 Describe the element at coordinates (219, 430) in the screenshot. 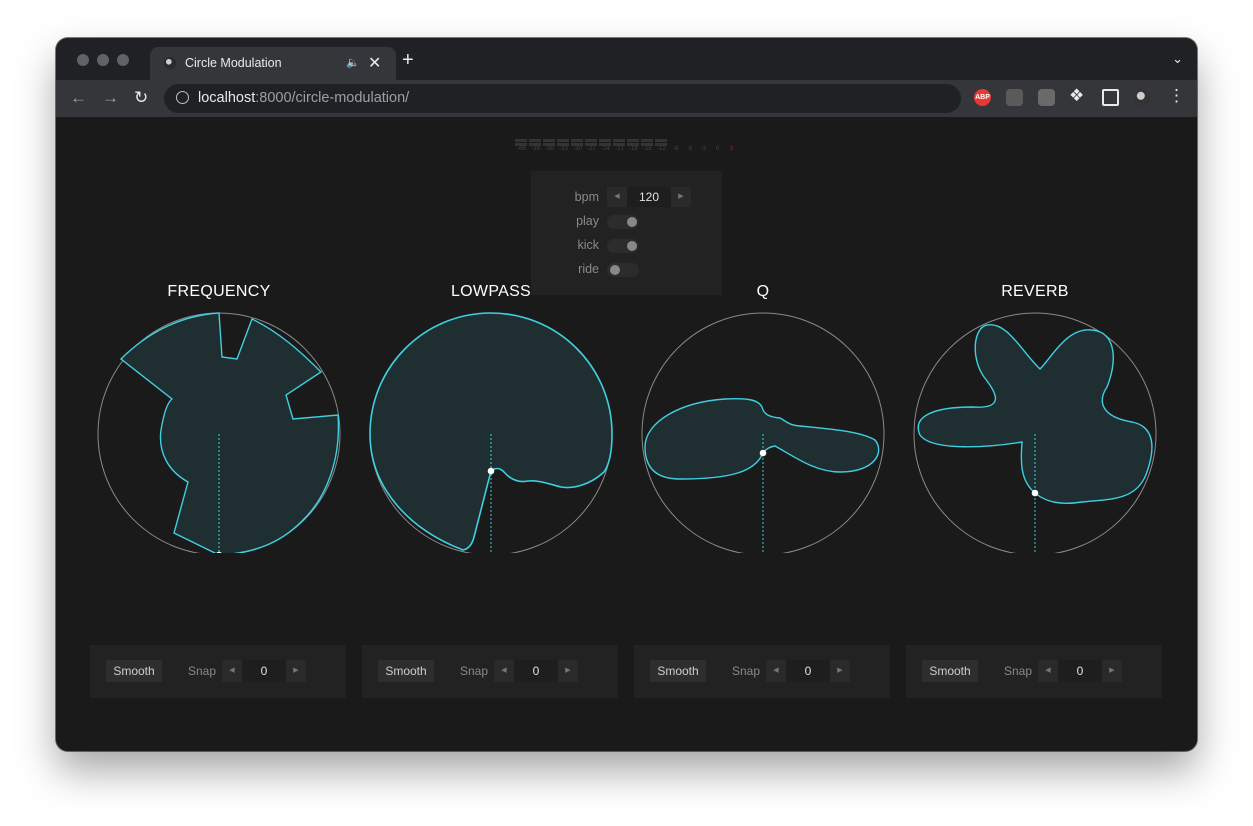

I see `frequency-circle-editor` at that location.